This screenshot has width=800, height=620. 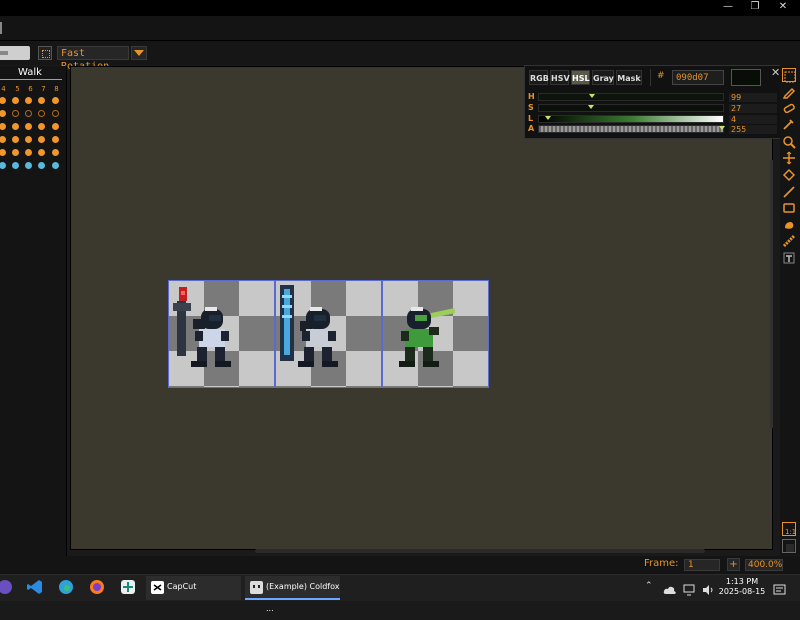 What do you see at coordinates (771, 294) in the screenshot?
I see `vertical-scrollbar` at bounding box center [771, 294].